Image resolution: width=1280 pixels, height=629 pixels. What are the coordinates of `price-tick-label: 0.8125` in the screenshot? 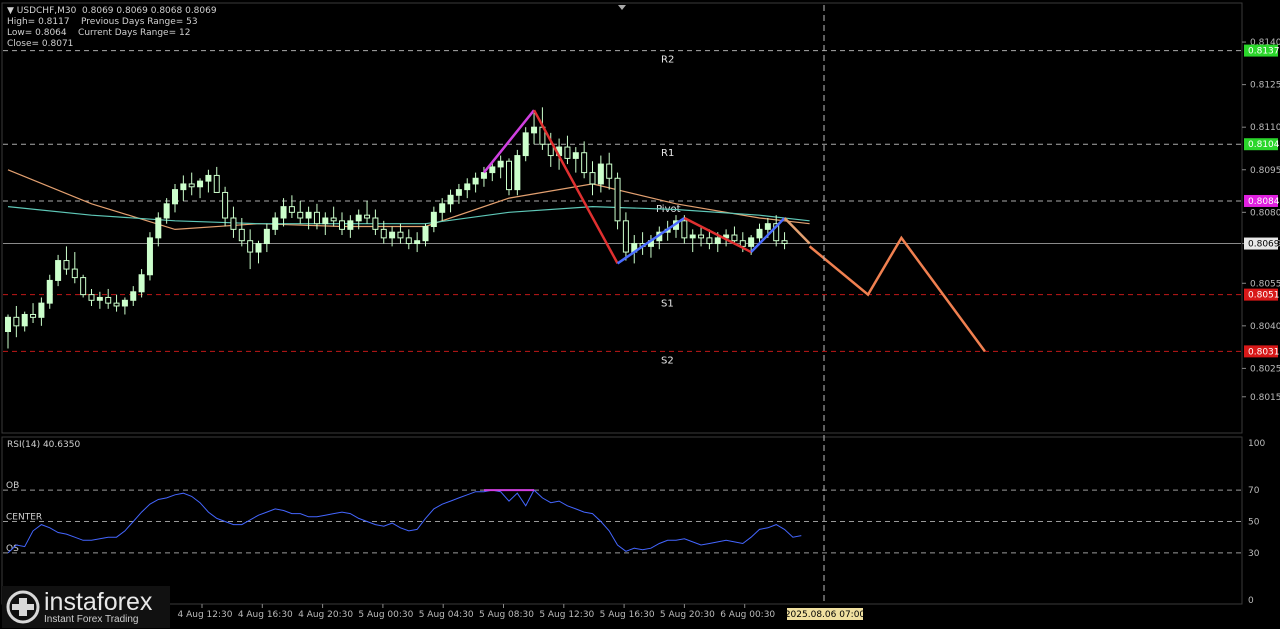 It's located at (1265, 86).